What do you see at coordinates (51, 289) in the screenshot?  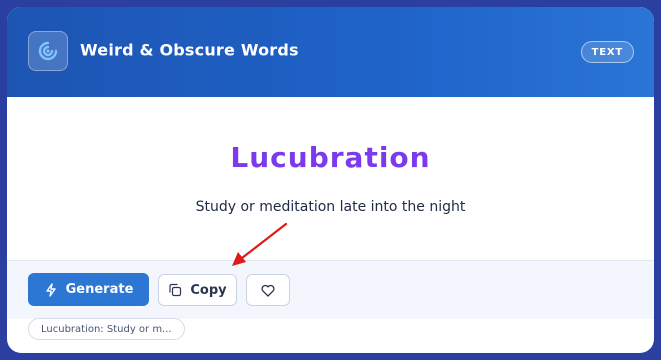 I see `lightning-icon` at bounding box center [51, 289].